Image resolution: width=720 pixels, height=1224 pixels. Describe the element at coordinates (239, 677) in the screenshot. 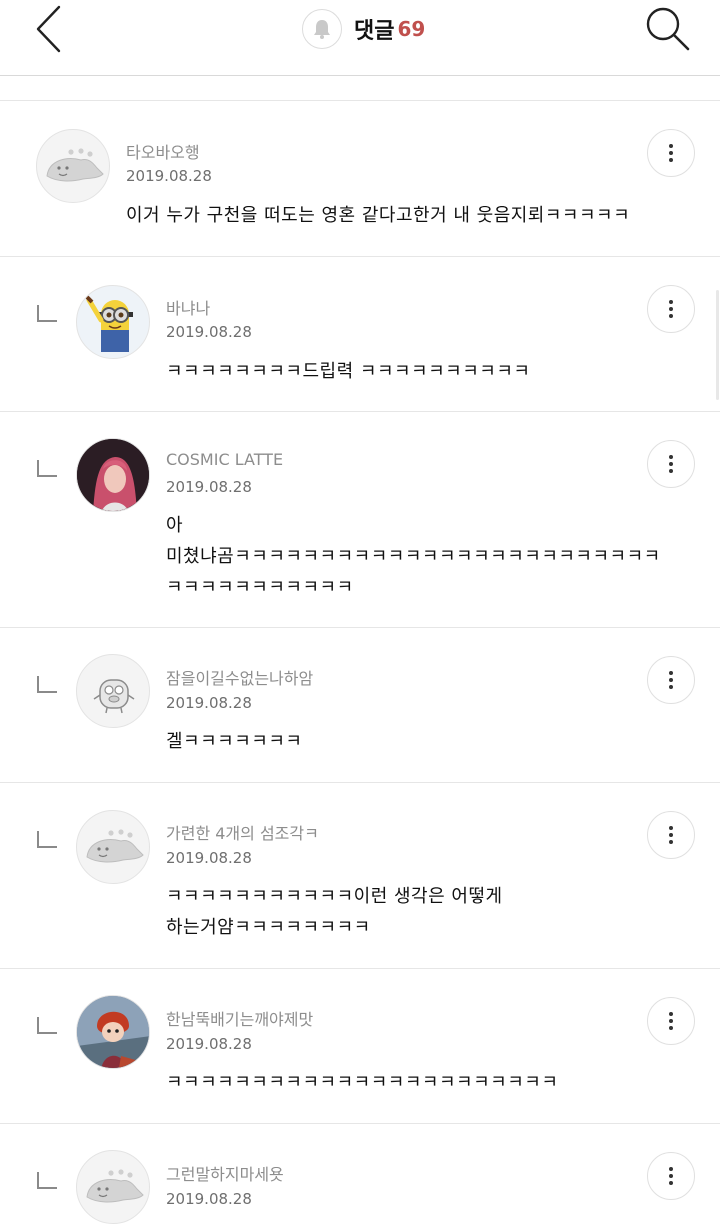

I see `comment-nickname: 잠을이길수없는나하암` at that location.